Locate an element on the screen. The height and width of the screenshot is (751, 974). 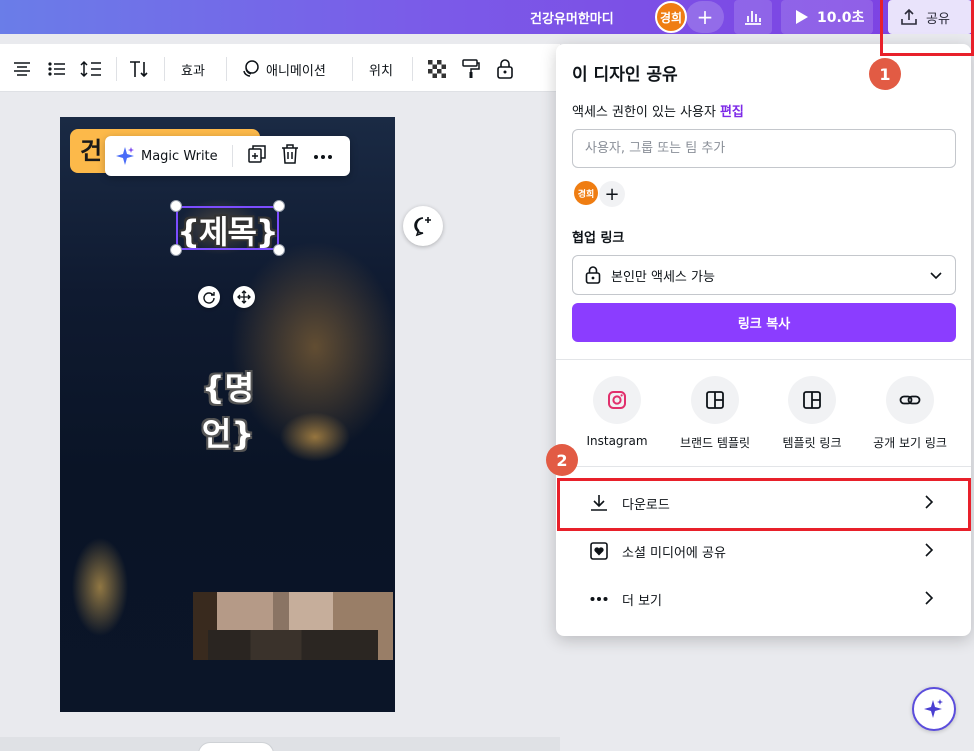
trash-icon is located at coordinates (289, 154).